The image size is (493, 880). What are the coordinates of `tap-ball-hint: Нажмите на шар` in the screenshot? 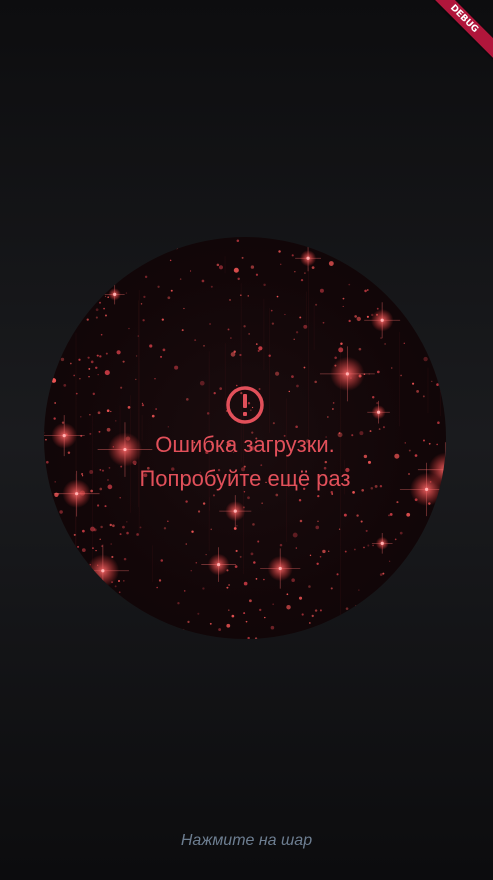 It's located at (246, 840).